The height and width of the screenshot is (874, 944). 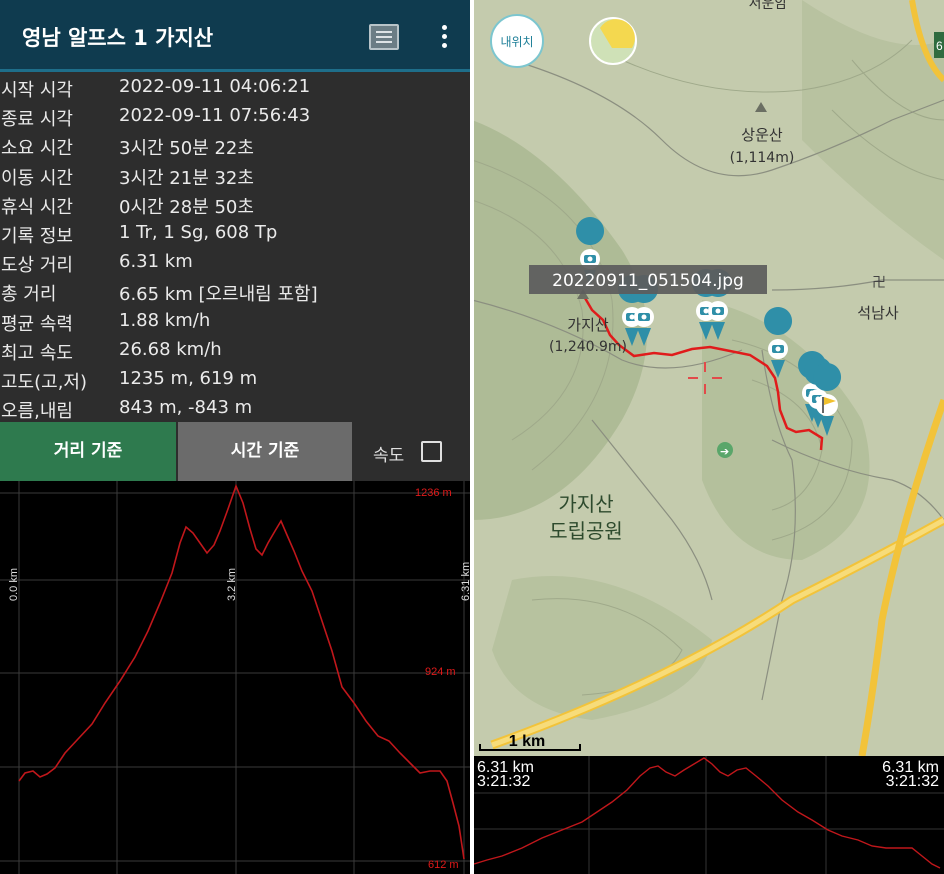 What do you see at coordinates (384, 37) in the screenshot?
I see `list-icon` at bounding box center [384, 37].